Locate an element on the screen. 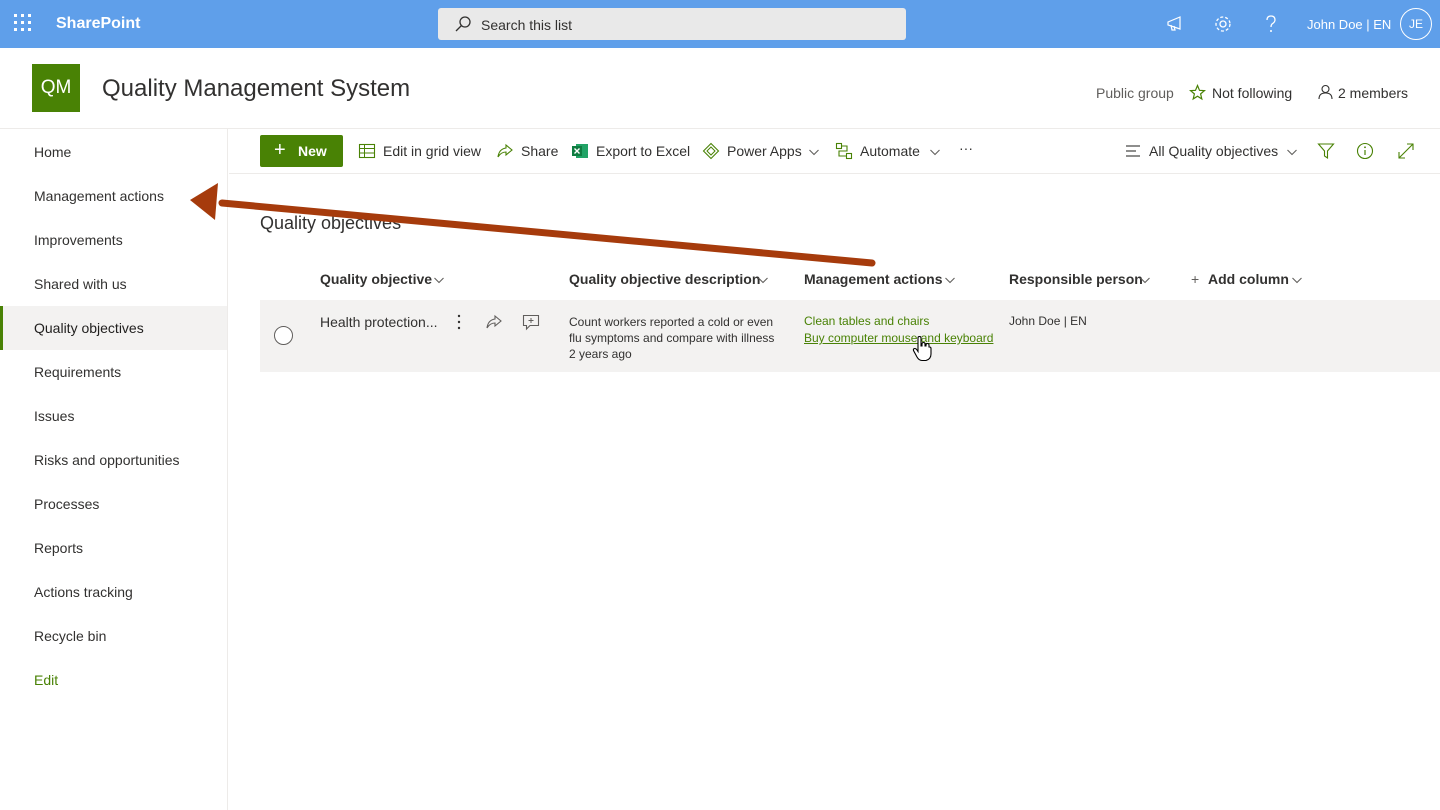  nav-item-label: Home is located at coordinates (53, 152).